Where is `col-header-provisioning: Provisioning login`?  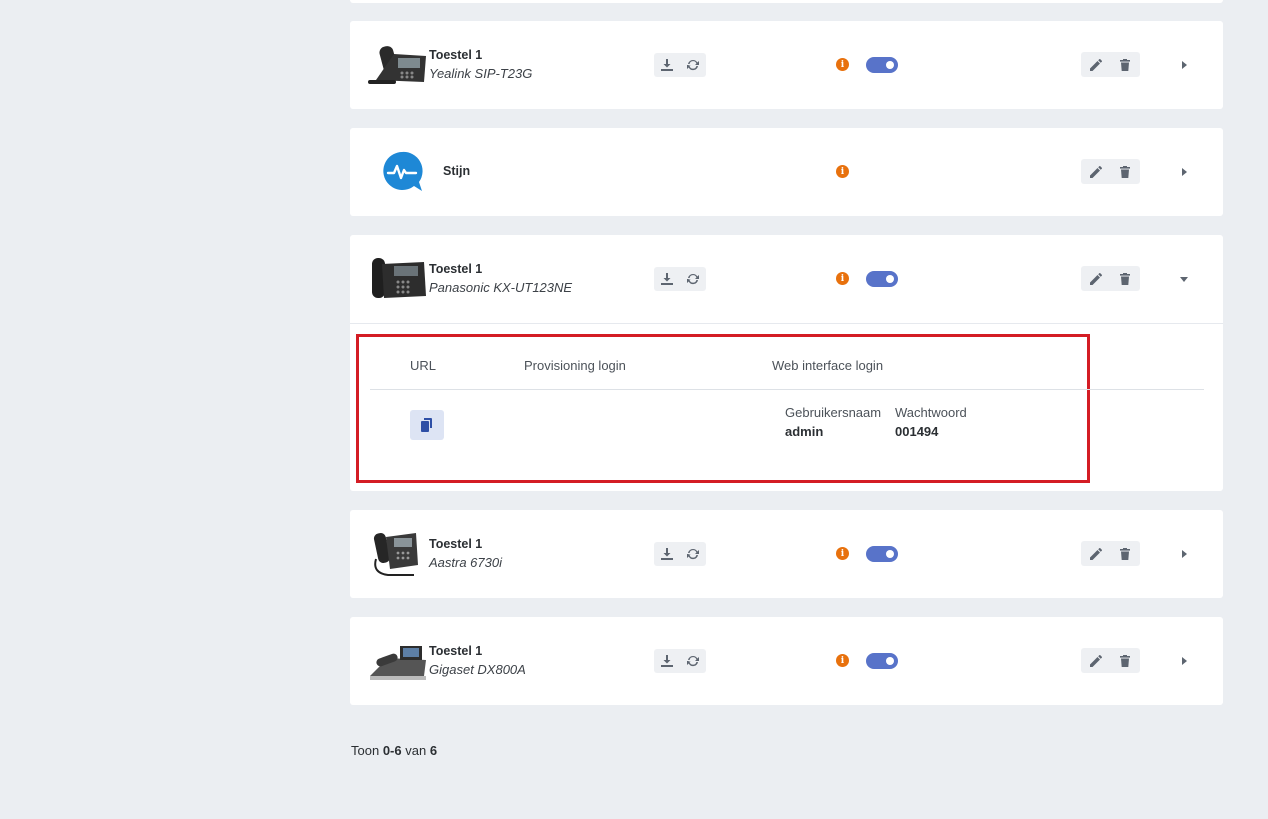
col-header-provisioning: Provisioning login is located at coordinates (575, 365).